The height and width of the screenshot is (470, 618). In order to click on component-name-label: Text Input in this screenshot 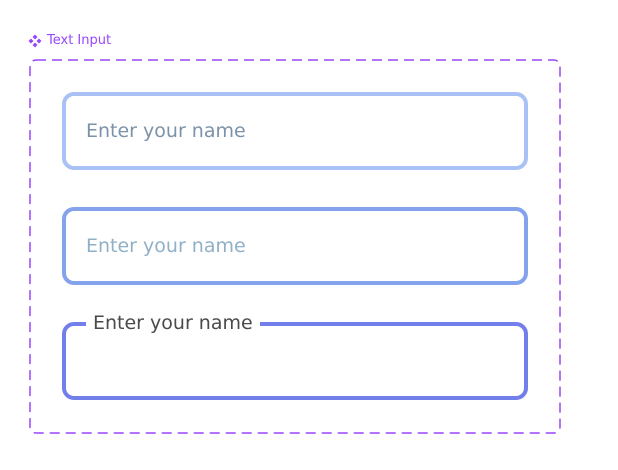, I will do `click(69, 40)`.